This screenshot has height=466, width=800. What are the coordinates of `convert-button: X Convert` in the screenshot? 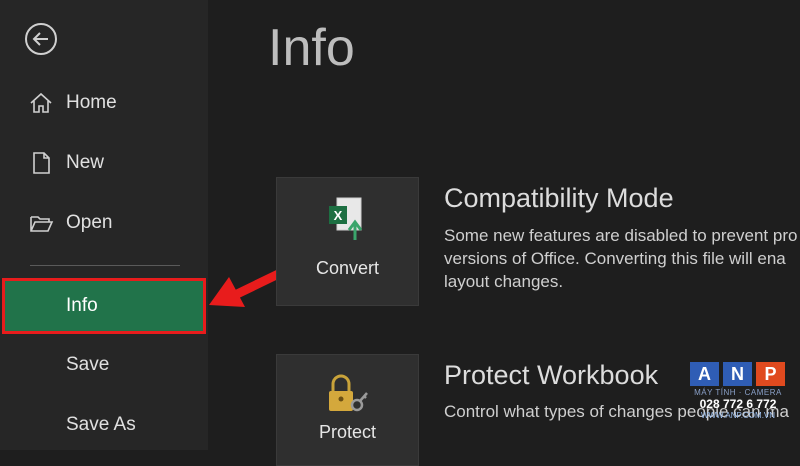 It's located at (347, 241).